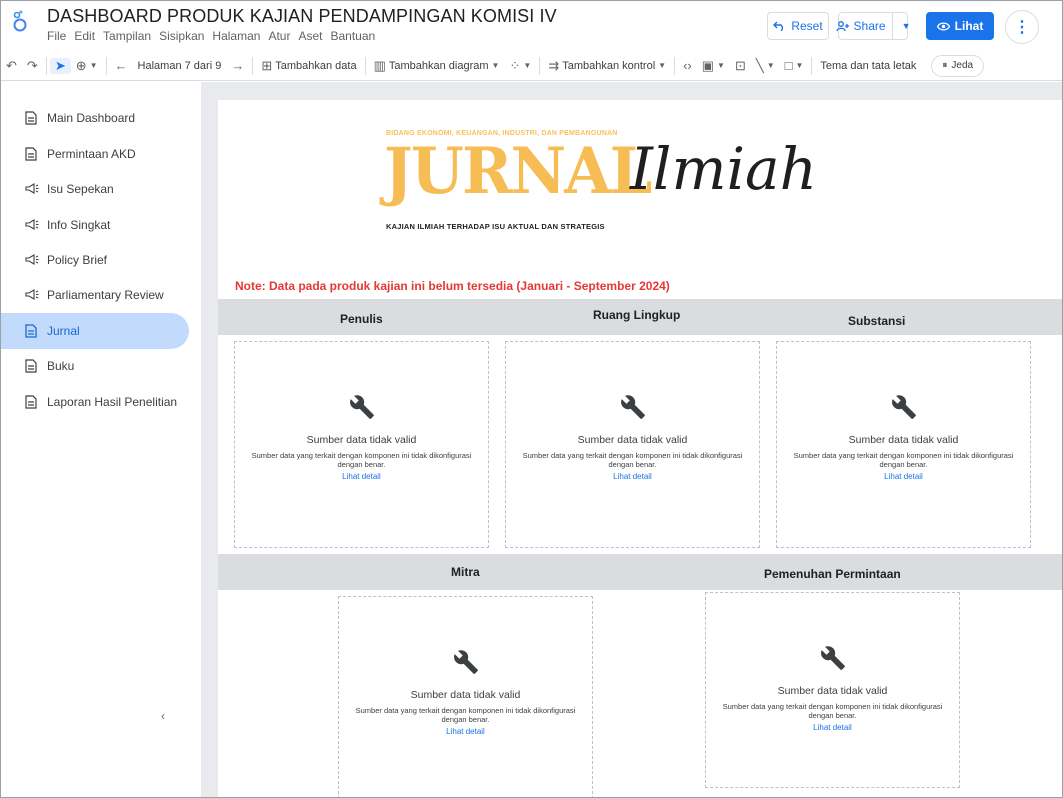 Image resolution: width=1063 pixels, height=798 pixels. I want to click on code-icon: ‹›, so click(687, 65).